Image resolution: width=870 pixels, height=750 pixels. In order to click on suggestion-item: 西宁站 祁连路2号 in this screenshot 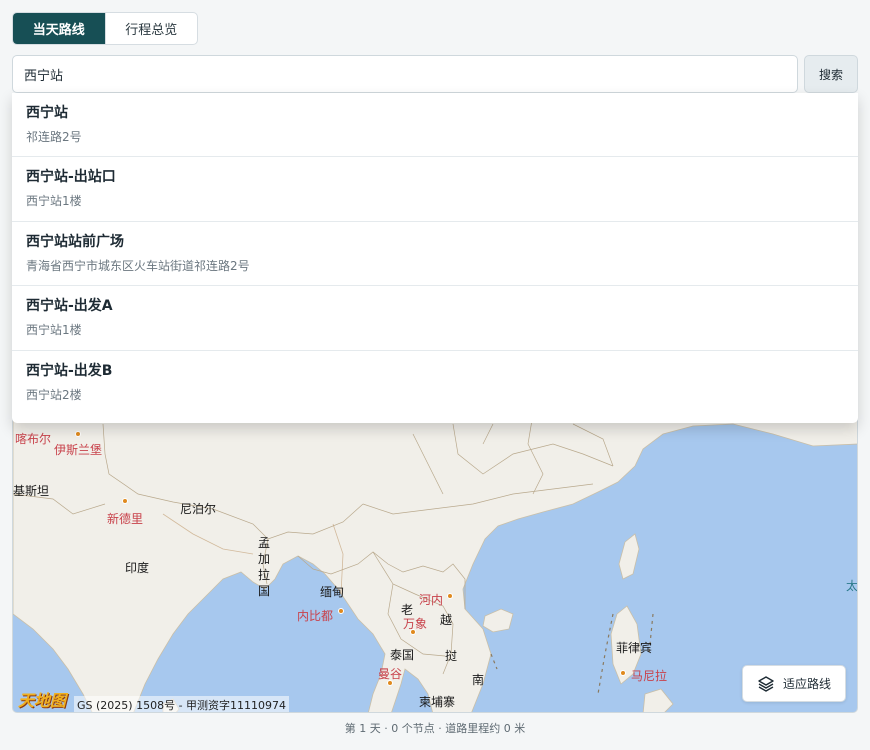, I will do `click(435, 125)`.